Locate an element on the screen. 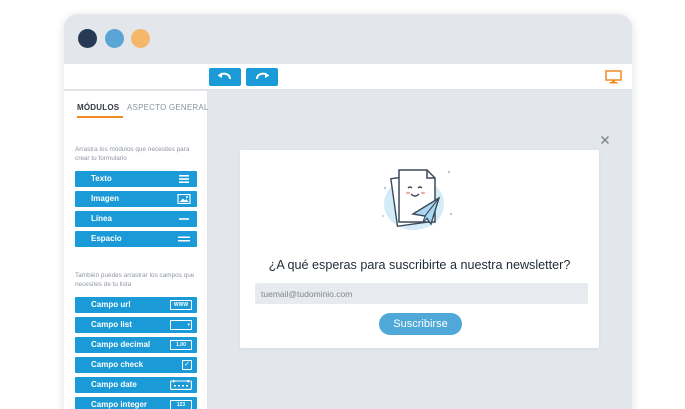 This screenshot has height=409, width=685. url-field-icon: WWW is located at coordinates (181, 305).